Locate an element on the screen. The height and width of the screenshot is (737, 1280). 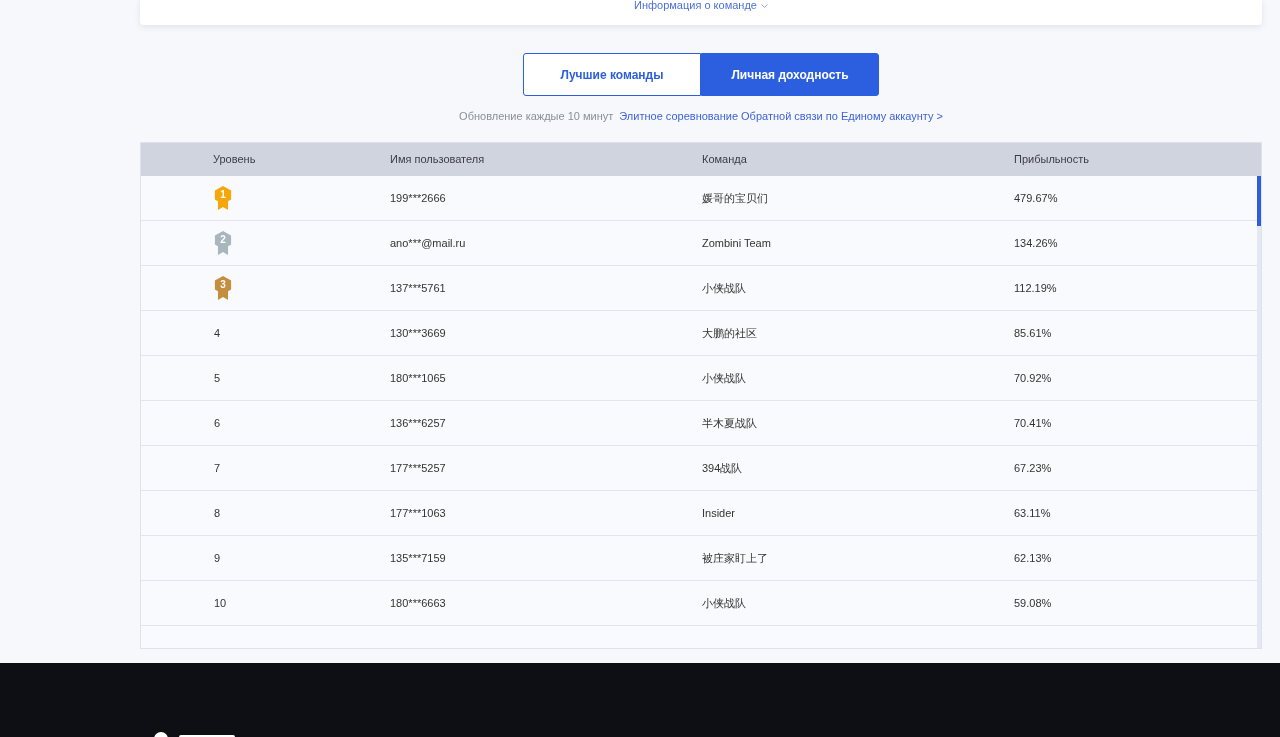
medal-badge: 3 is located at coordinates (223, 288).